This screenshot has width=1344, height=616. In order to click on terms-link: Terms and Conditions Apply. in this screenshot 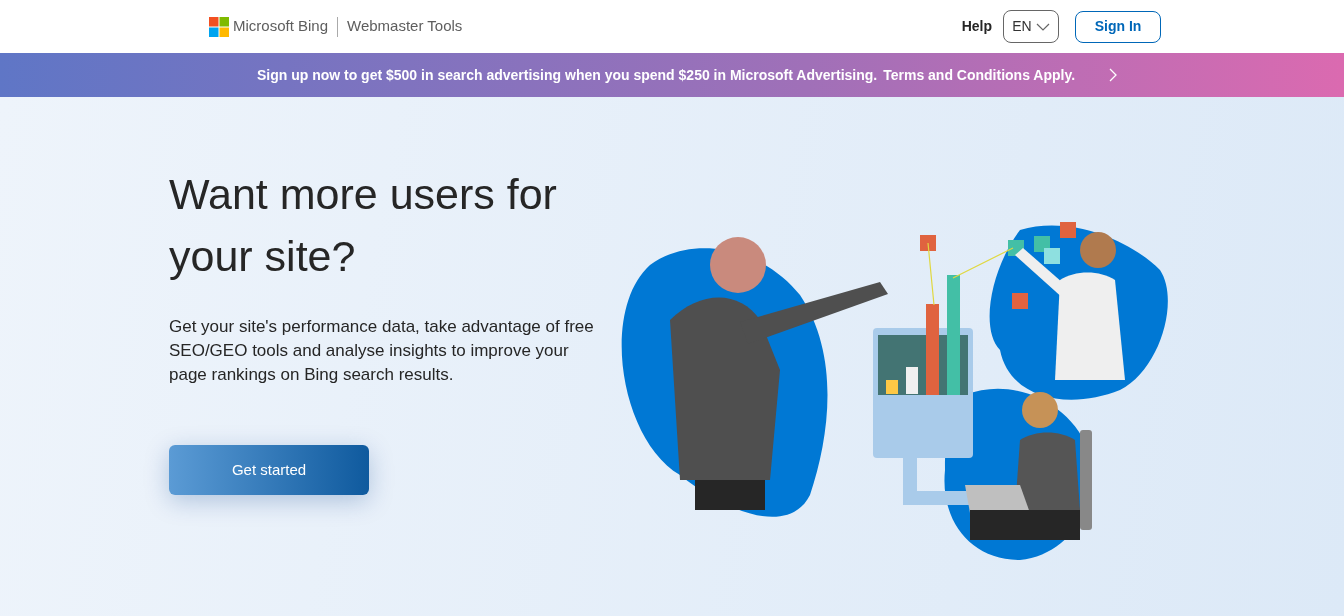, I will do `click(979, 75)`.